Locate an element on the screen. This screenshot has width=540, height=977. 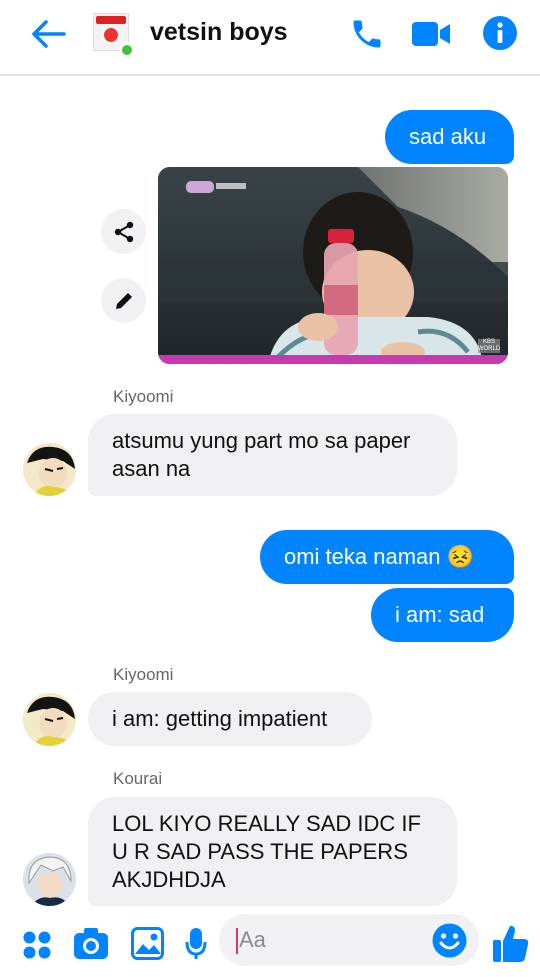
conversation-header: vetsin boys is located at coordinates (270, 38).